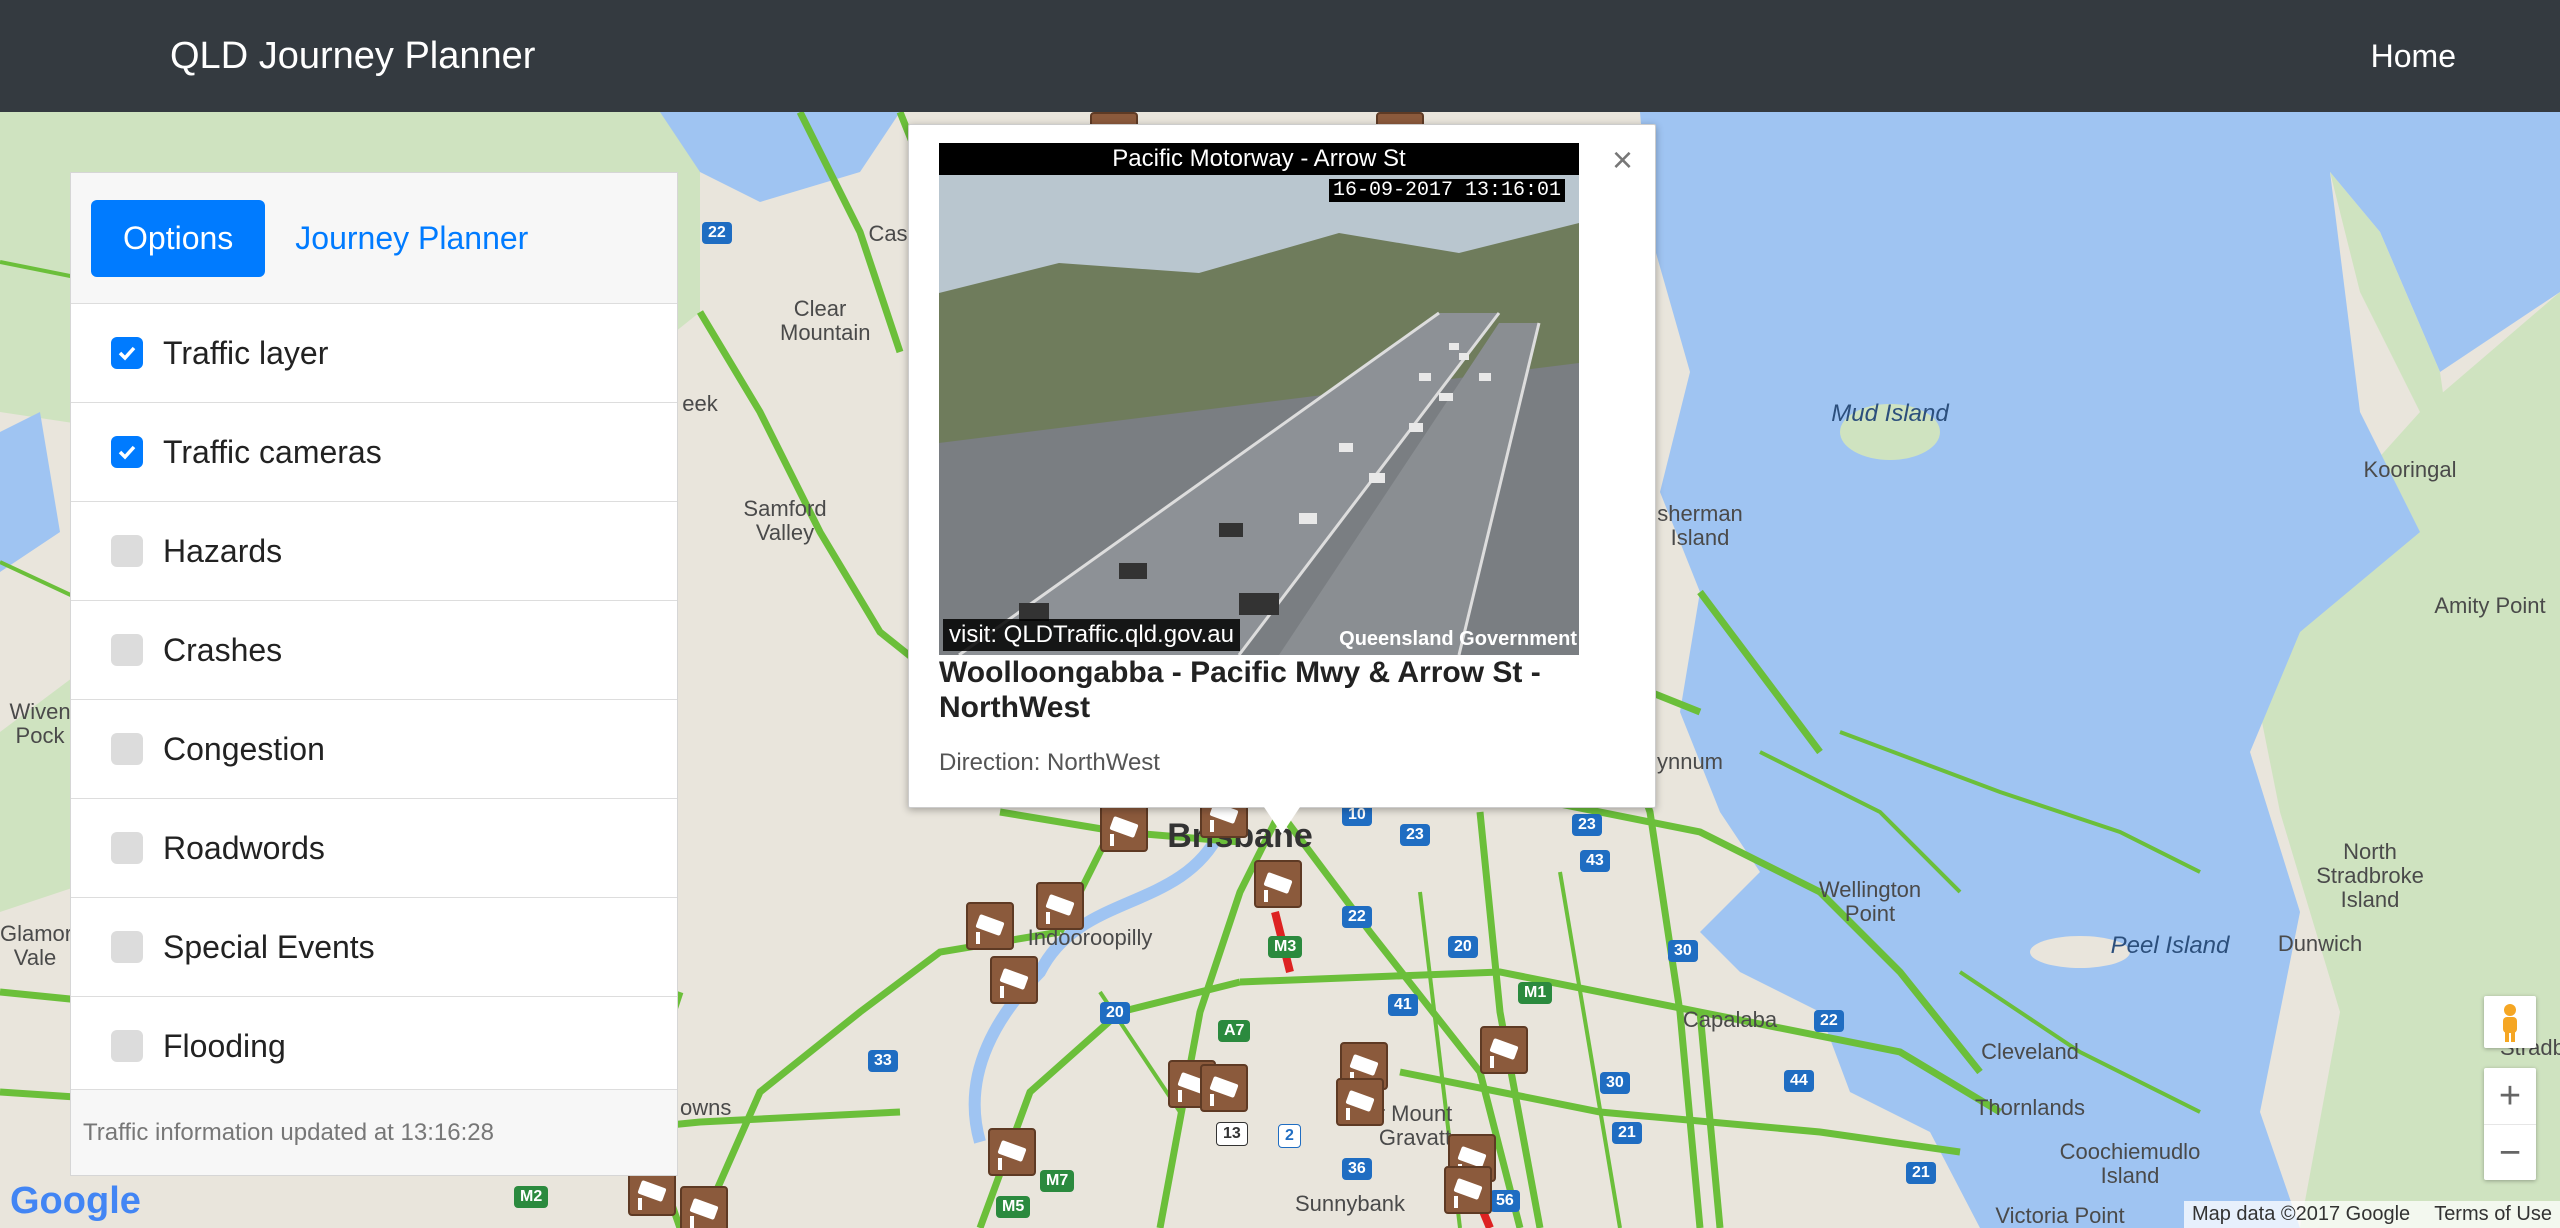 This screenshot has height=1228, width=2560. Describe the element at coordinates (2510, 1096) in the screenshot. I see `zoom-in-button: +` at that location.